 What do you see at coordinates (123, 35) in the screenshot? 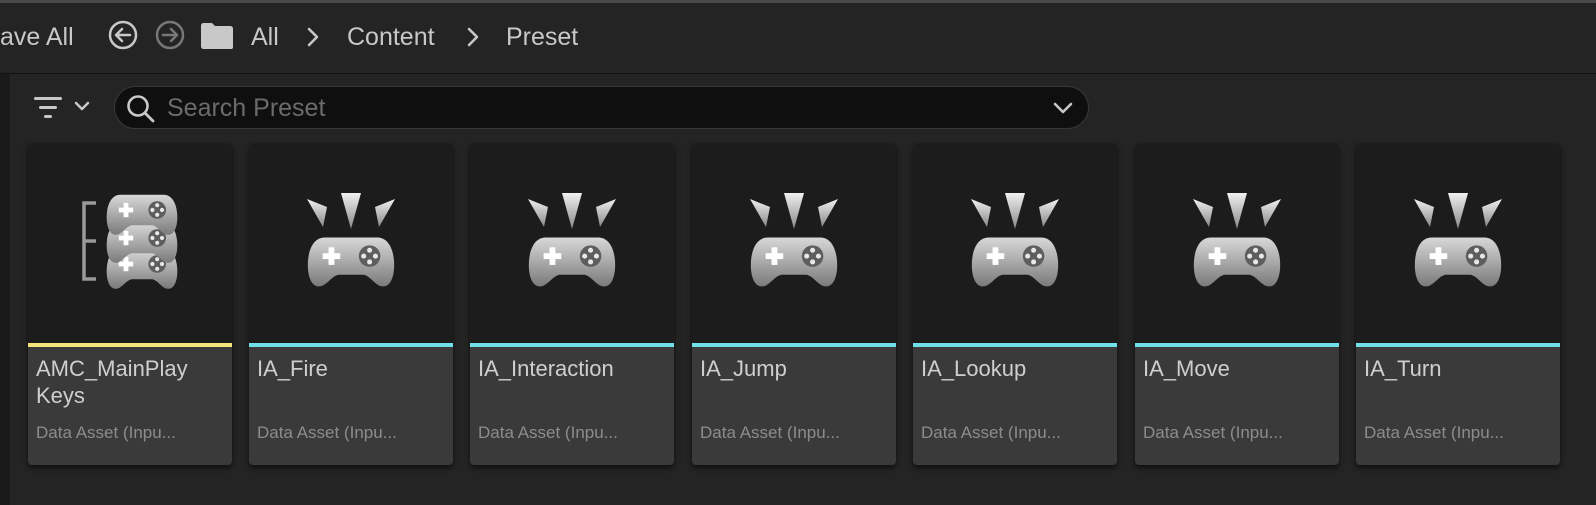
I see `back-arrow-icon` at bounding box center [123, 35].